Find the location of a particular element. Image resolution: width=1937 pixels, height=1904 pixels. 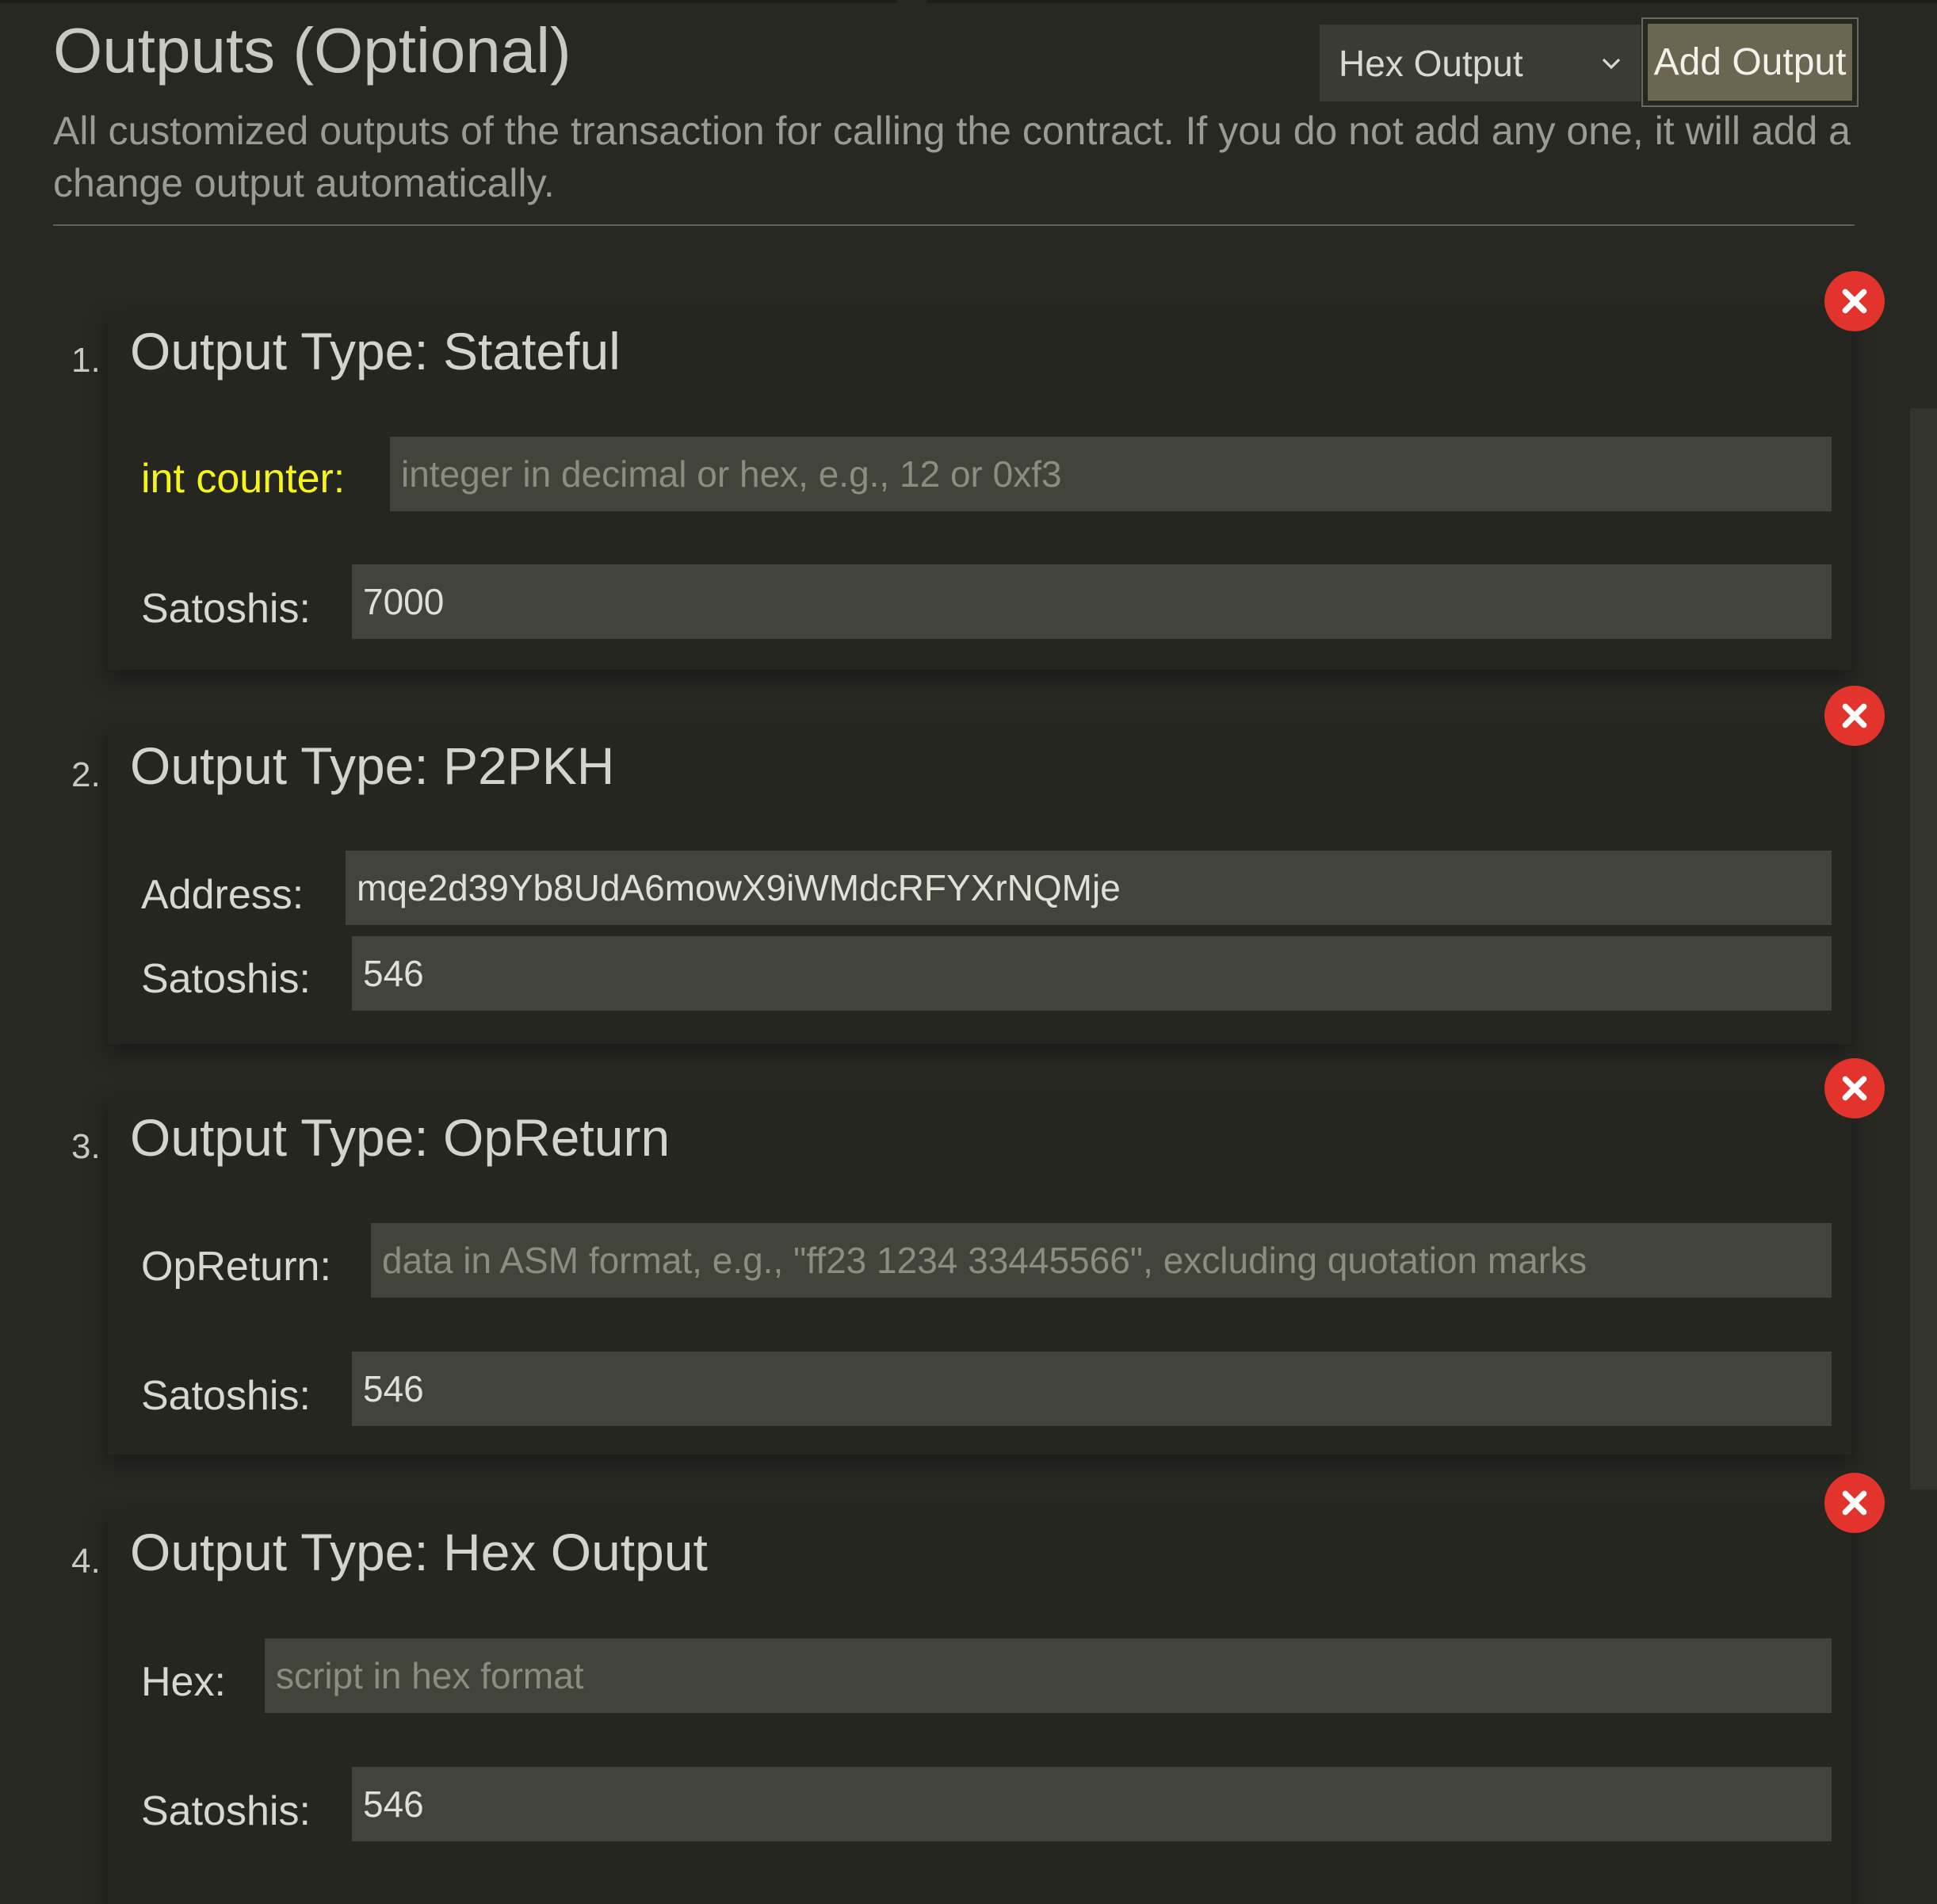

add-output-button: Add Output is located at coordinates (1750, 62).